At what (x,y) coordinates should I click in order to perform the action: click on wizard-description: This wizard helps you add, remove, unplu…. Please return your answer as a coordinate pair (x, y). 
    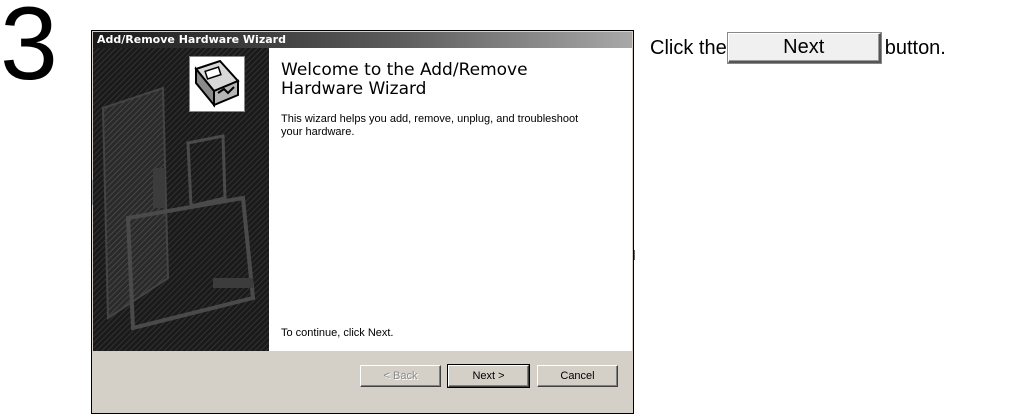
    Looking at the image, I should click on (430, 125).